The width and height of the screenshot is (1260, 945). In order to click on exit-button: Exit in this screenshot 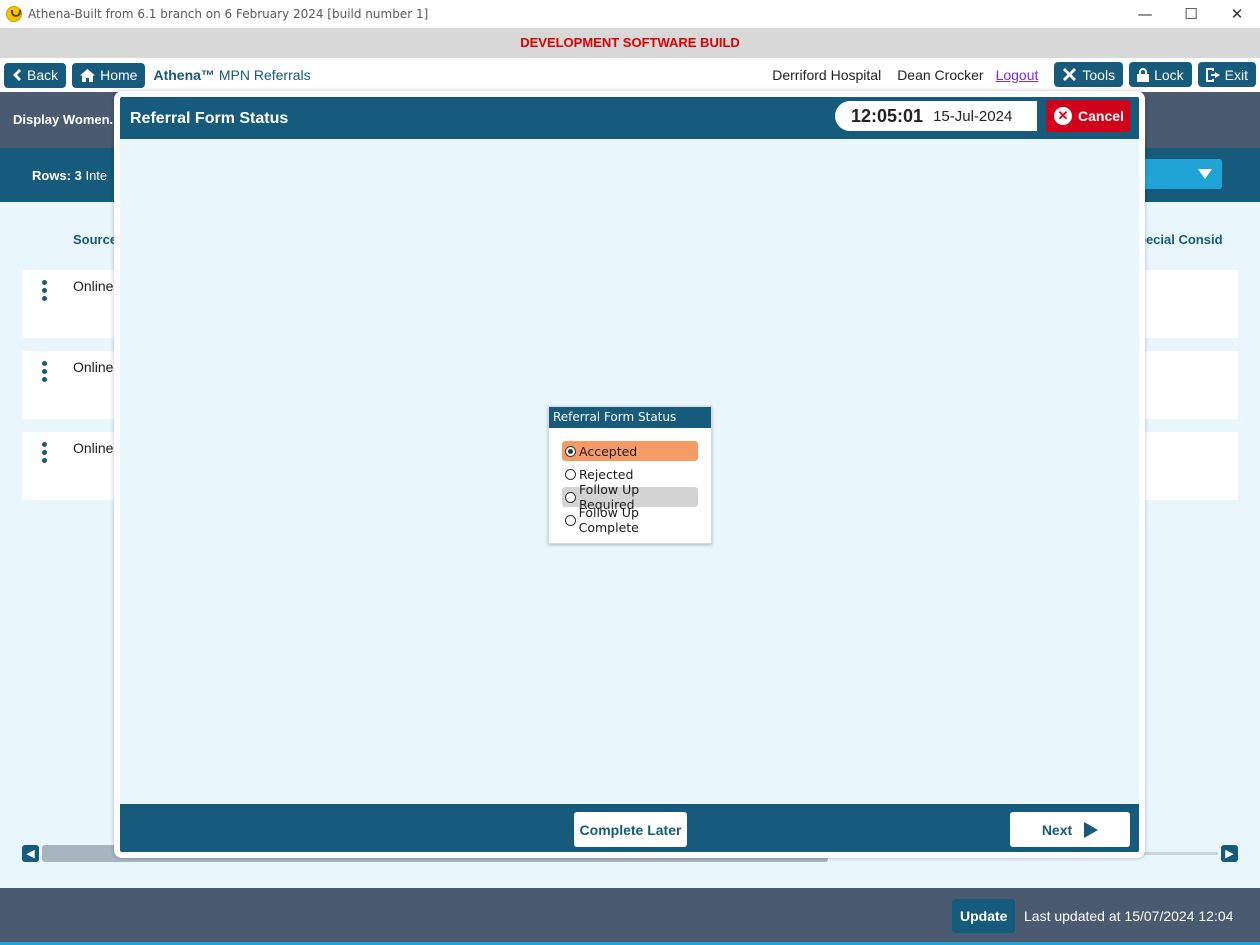, I will do `click(1226, 74)`.